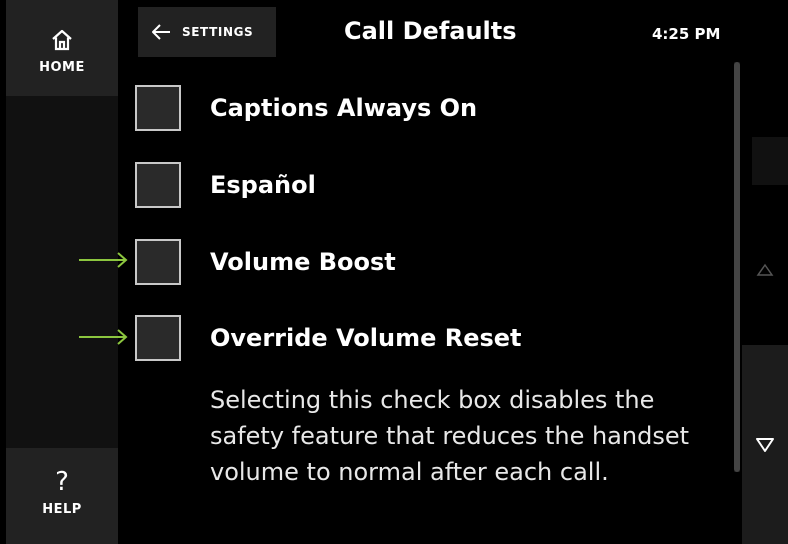 This screenshot has height=544, width=788. I want to click on checkbox-captions-always-on, so click(158, 108).